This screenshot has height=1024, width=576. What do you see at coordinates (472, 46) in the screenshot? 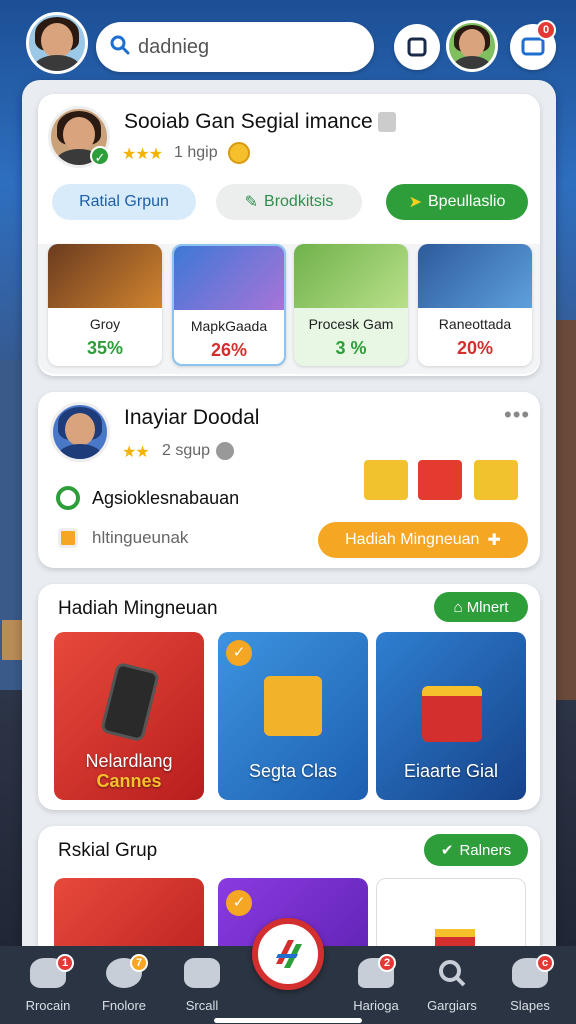
I see `friend-avatar` at bounding box center [472, 46].